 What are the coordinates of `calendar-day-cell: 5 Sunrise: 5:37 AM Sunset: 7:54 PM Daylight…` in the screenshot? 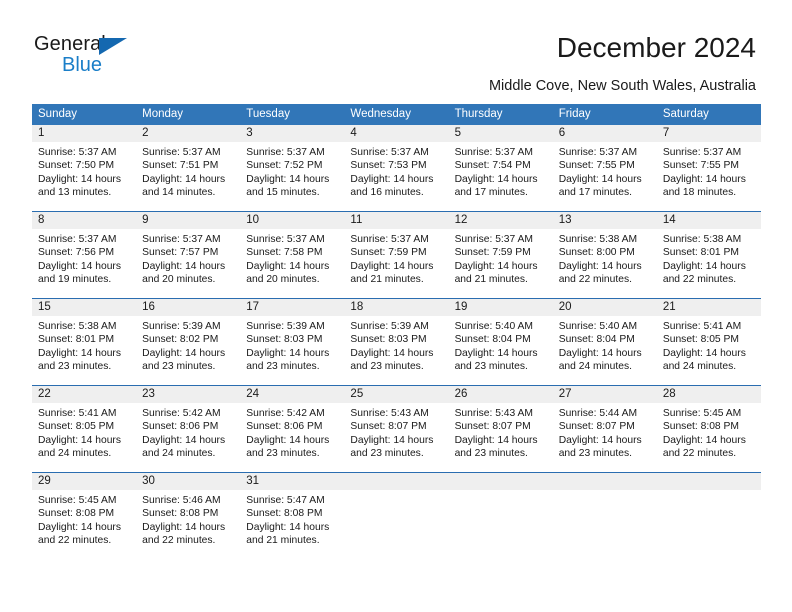 It's located at (500, 168).